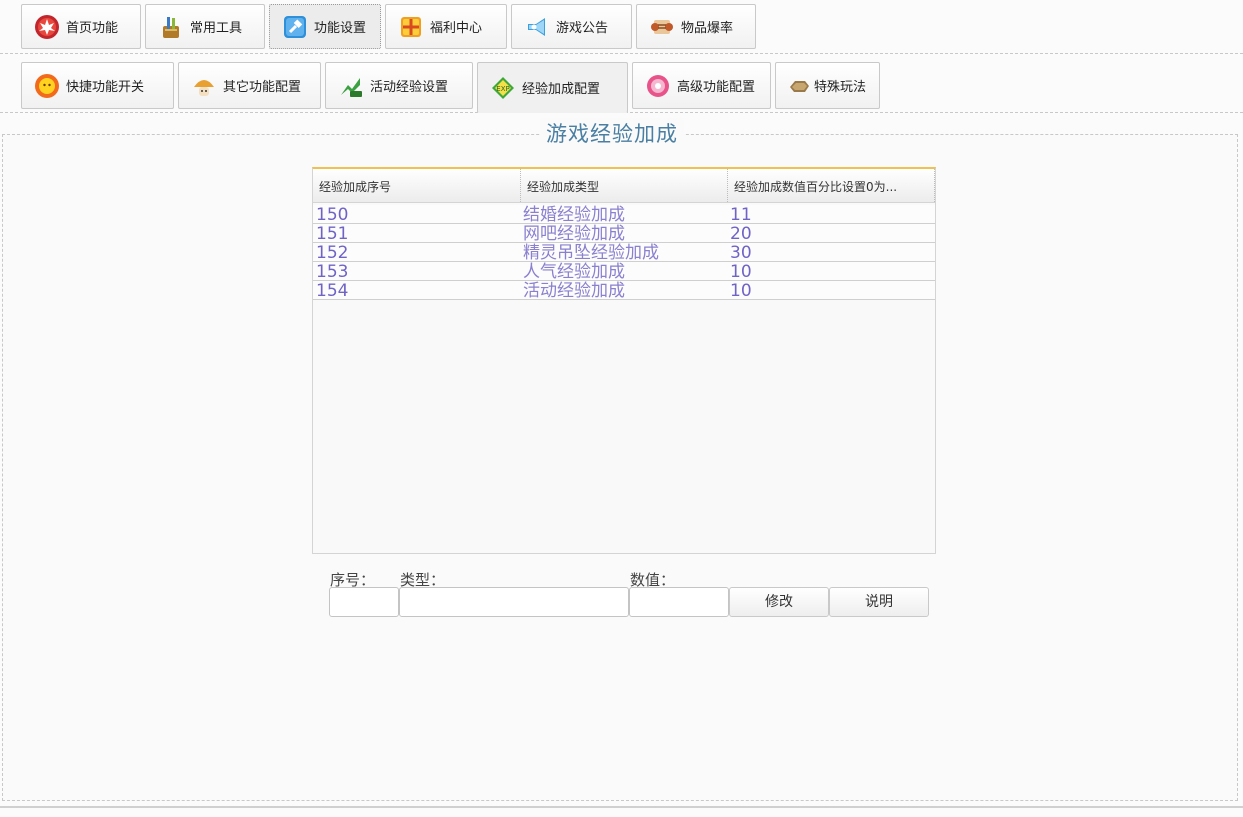 This screenshot has height=817, width=1243. Describe the element at coordinates (364, 602) in the screenshot. I see `id-input` at that location.